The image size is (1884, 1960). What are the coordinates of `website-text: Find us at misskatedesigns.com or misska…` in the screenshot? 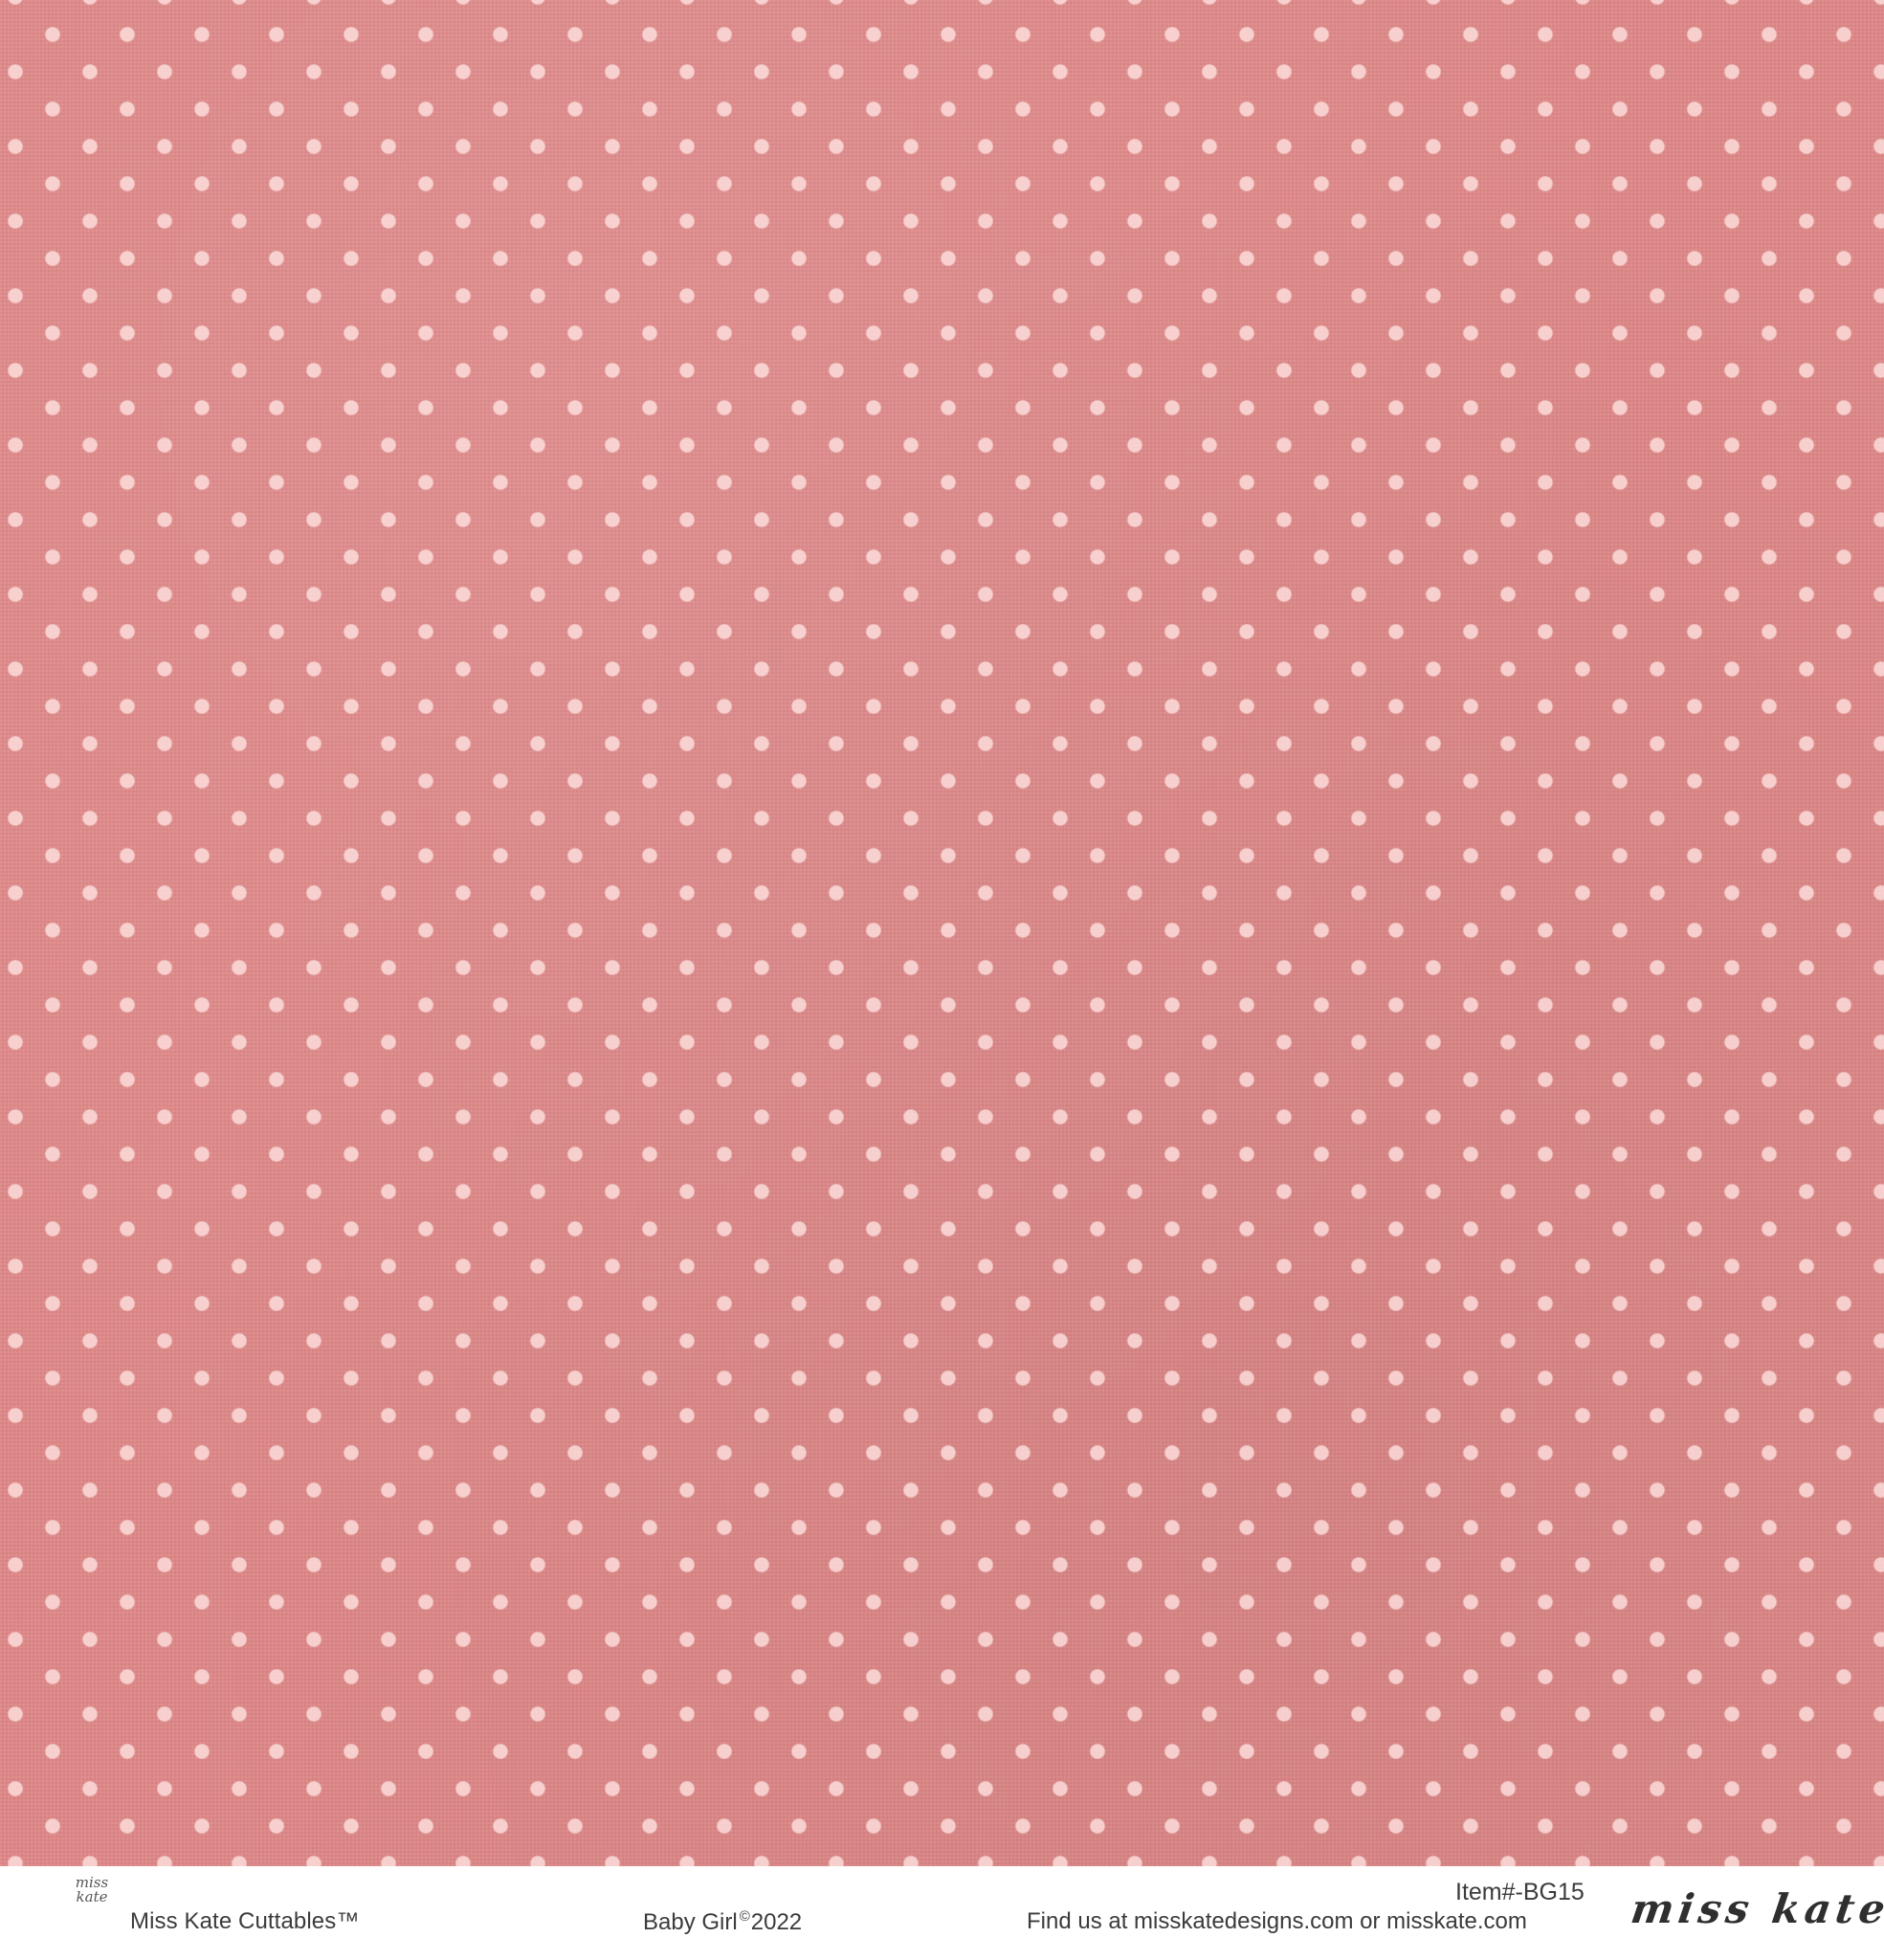 It's located at (1277, 1921).